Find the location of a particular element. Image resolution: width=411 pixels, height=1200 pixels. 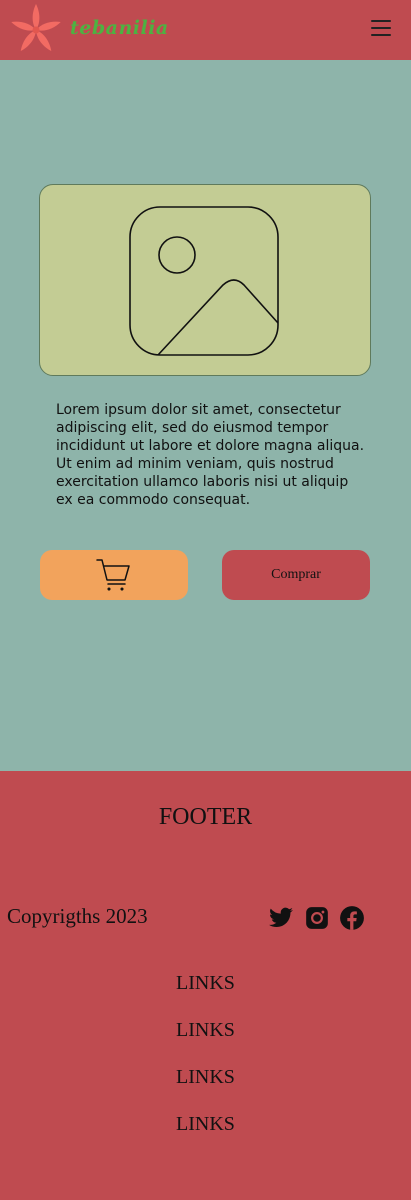

twitter-icon is located at coordinates (281, 918).